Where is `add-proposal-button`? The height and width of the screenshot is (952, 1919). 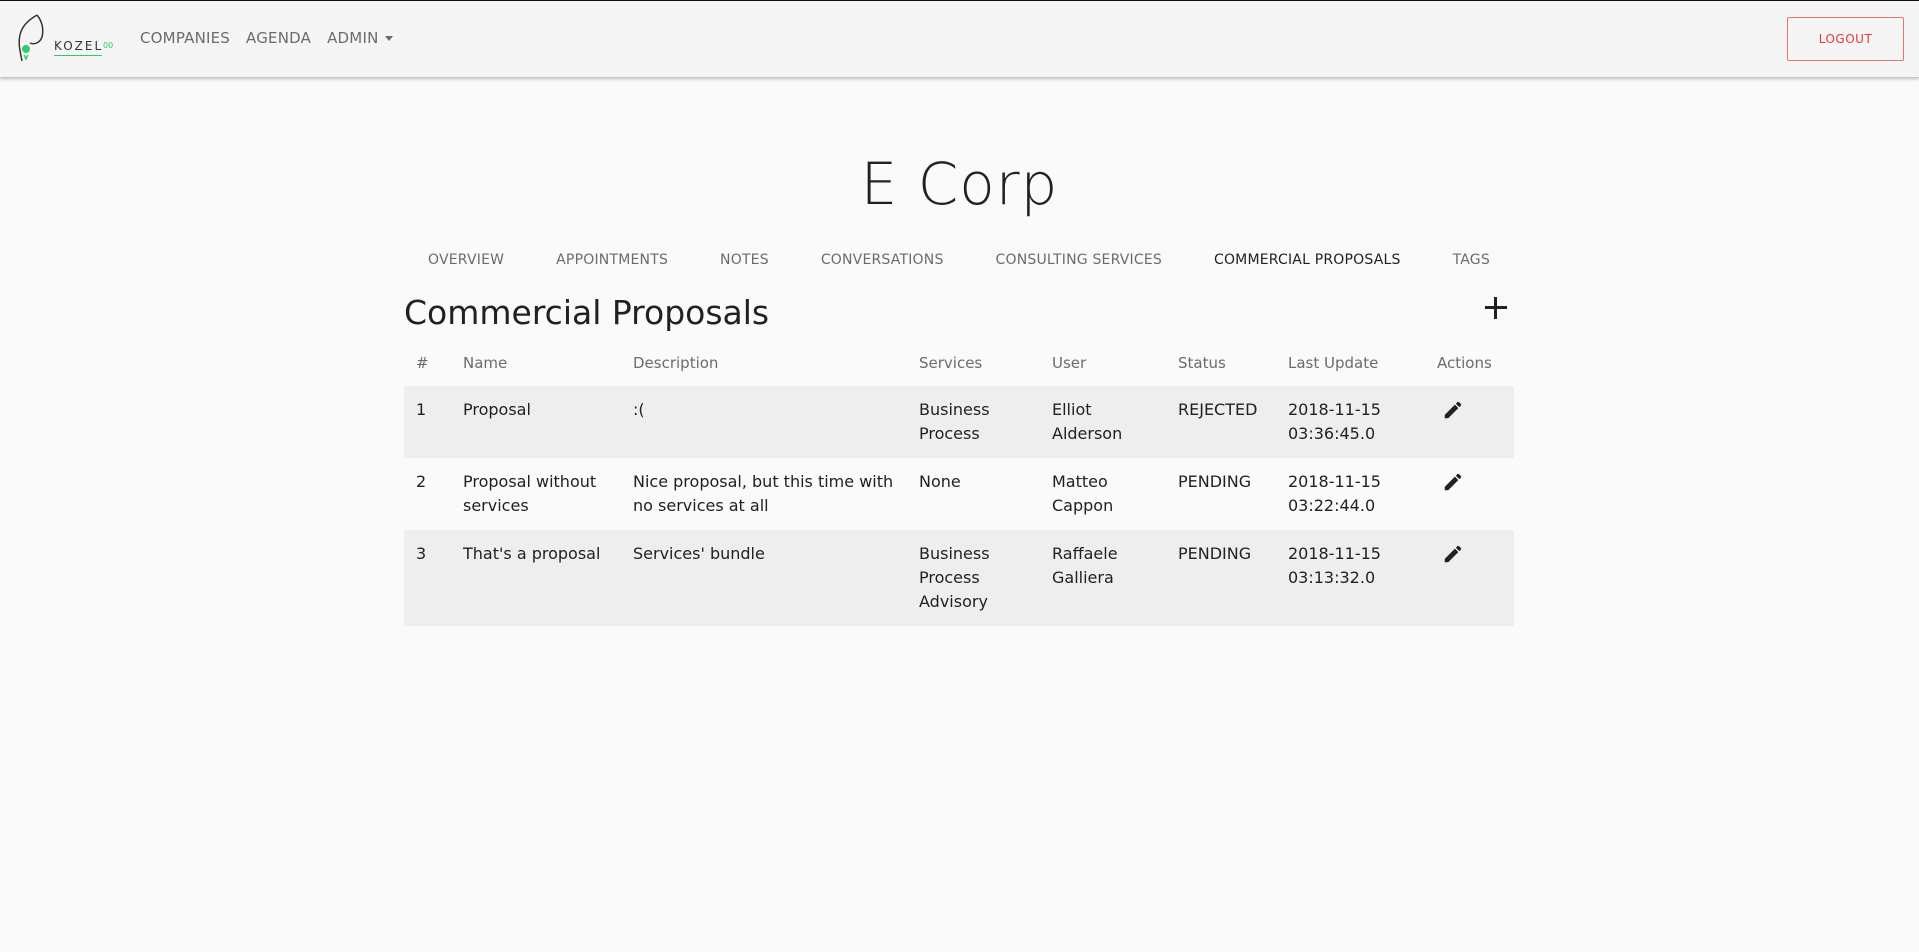
add-proposal-button is located at coordinates (1496, 308).